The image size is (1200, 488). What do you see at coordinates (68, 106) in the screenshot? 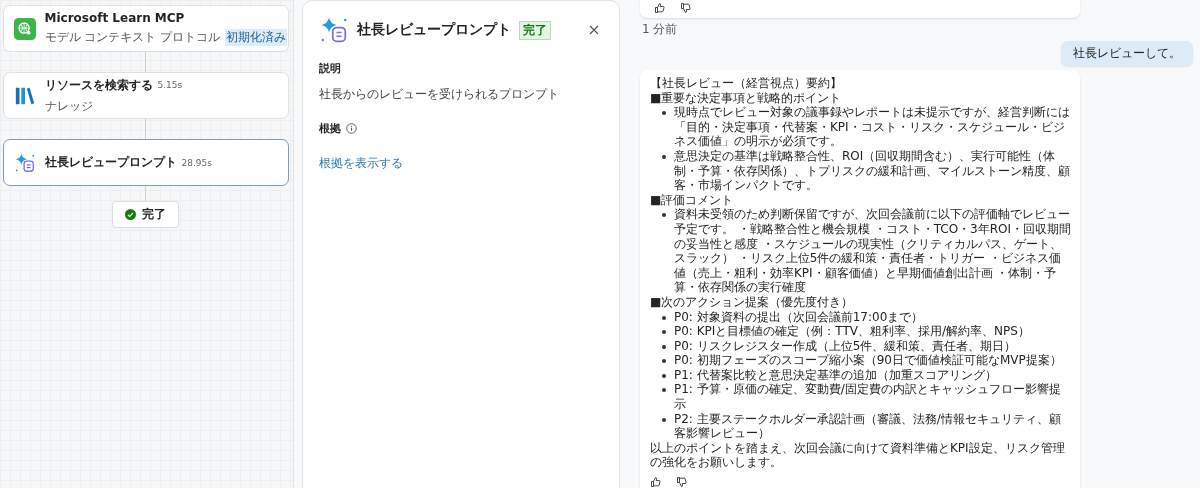
I see `node-subtitle: ナレッジ` at bounding box center [68, 106].